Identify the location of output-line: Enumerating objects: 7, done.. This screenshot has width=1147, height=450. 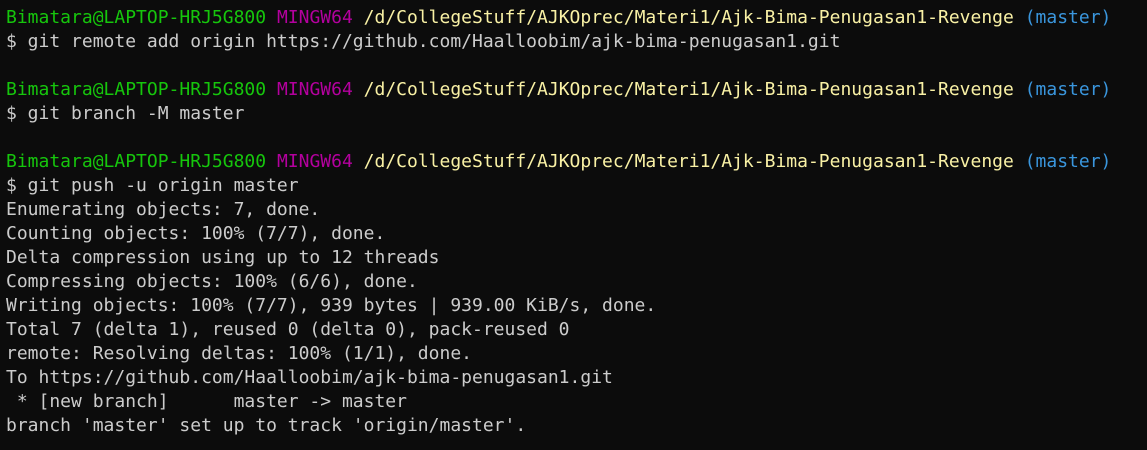
(163, 209).